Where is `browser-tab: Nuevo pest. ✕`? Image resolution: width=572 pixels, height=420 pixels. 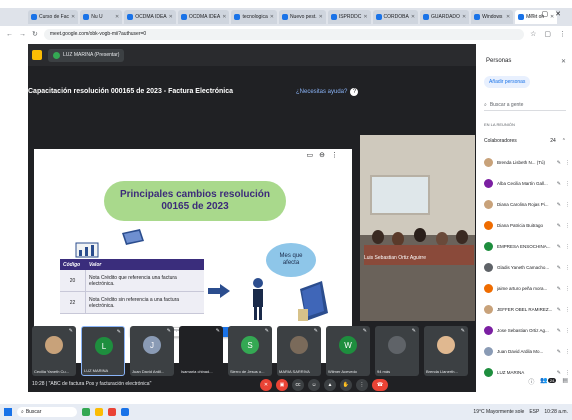 browser-tab: Nuevo pest. ✕ is located at coordinates (302, 17).